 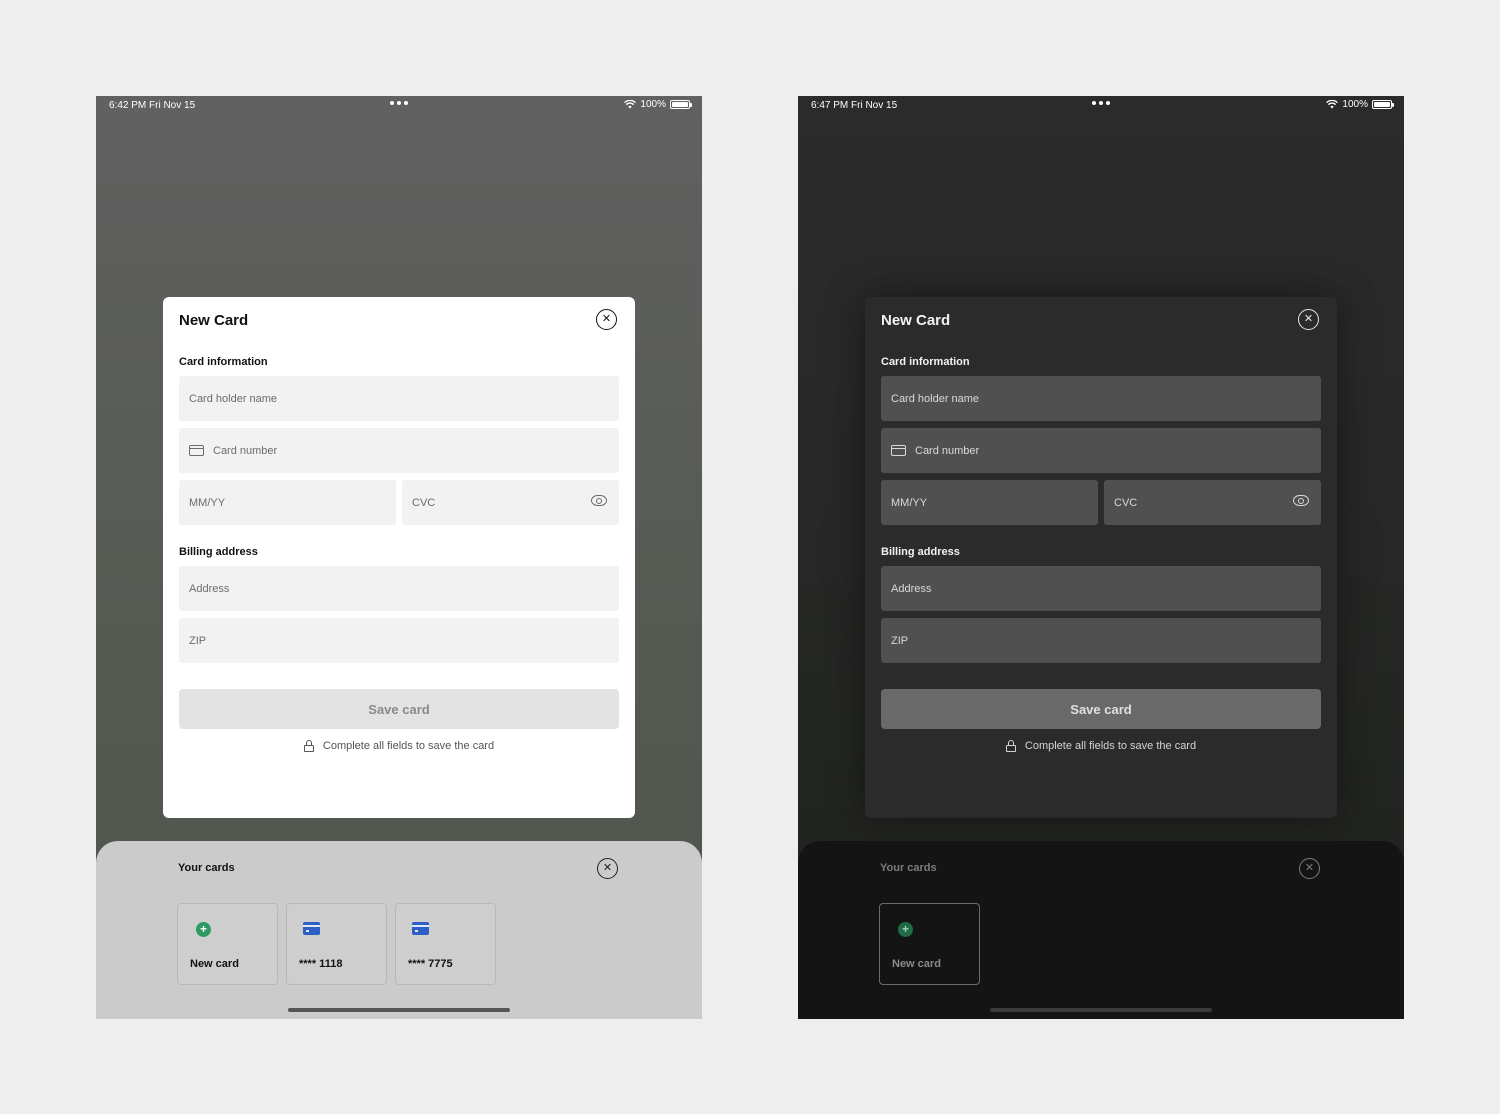 What do you see at coordinates (445, 944) in the screenshot?
I see `card-tile-7775: **** 7775` at bounding box center [445, 944].